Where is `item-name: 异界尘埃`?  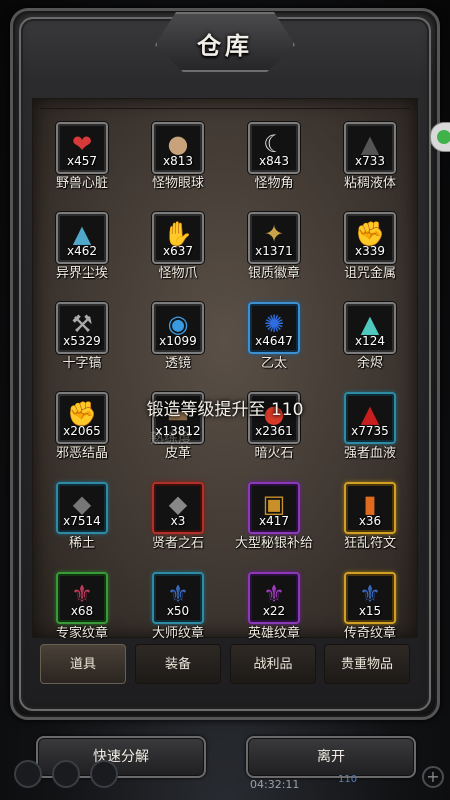 item-name: 异界尘埃 is located at coordinates (81, 273).